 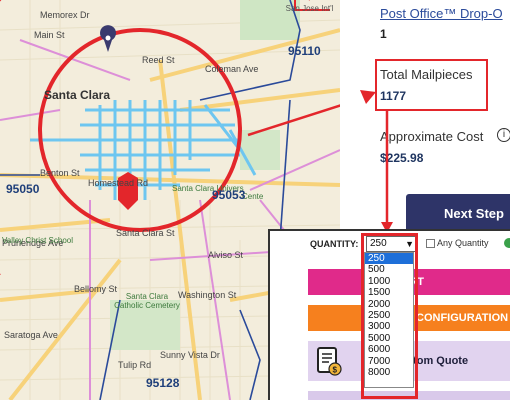 I want to click on any-quantity-label: Any Quantity, so click(x=463, y=243).